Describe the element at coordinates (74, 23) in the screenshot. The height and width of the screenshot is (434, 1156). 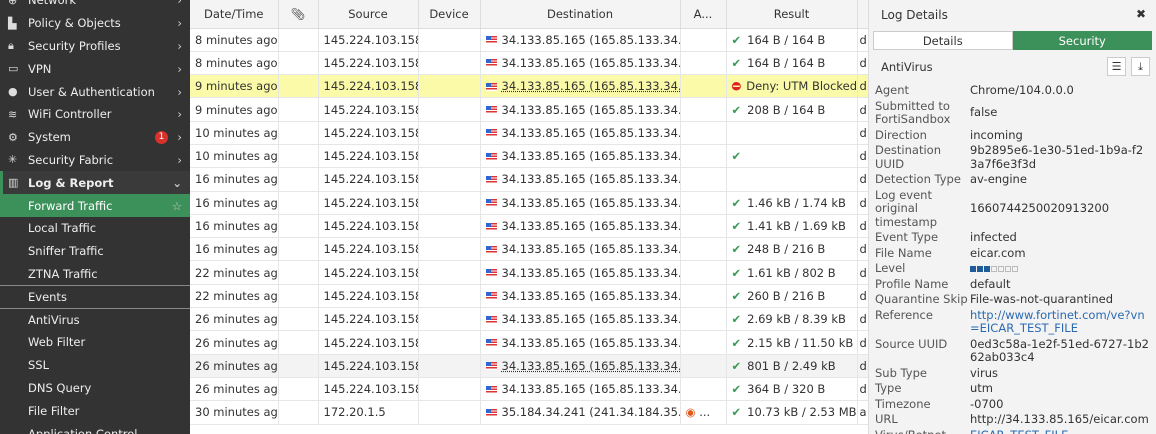
I see `sidebar-item-label: Policy & Objects` at that location.